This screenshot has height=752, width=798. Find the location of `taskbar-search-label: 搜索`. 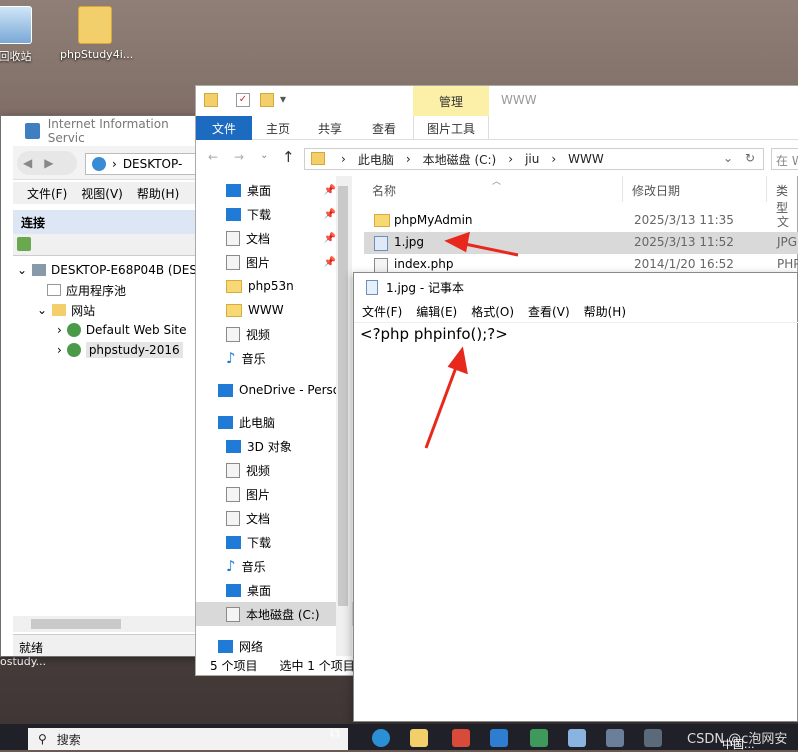

taskbar-search-label: 搜索 is located at coordinates (68, 739).